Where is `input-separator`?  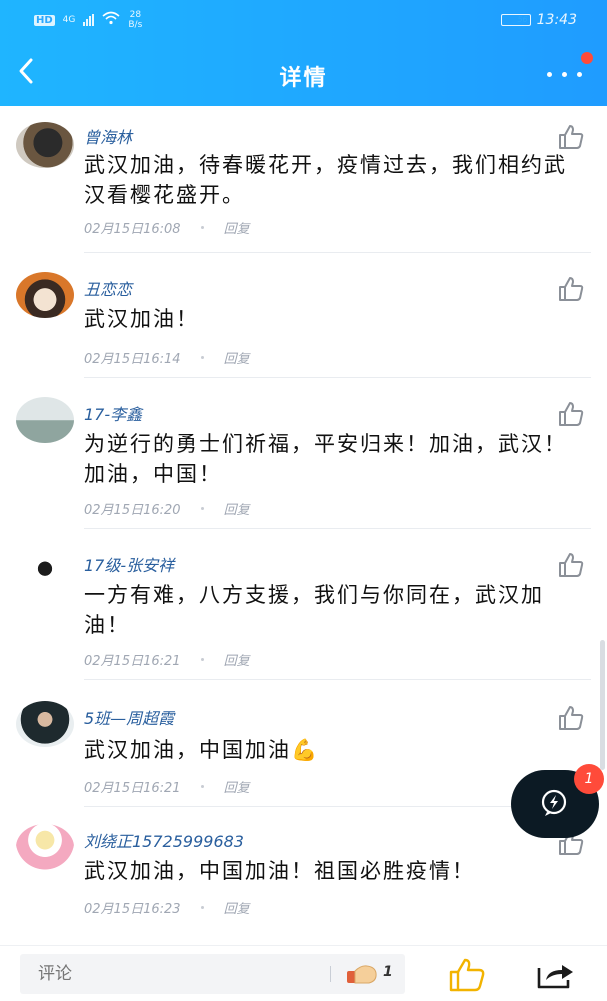
input-separator is located at coordinates (330, 974).